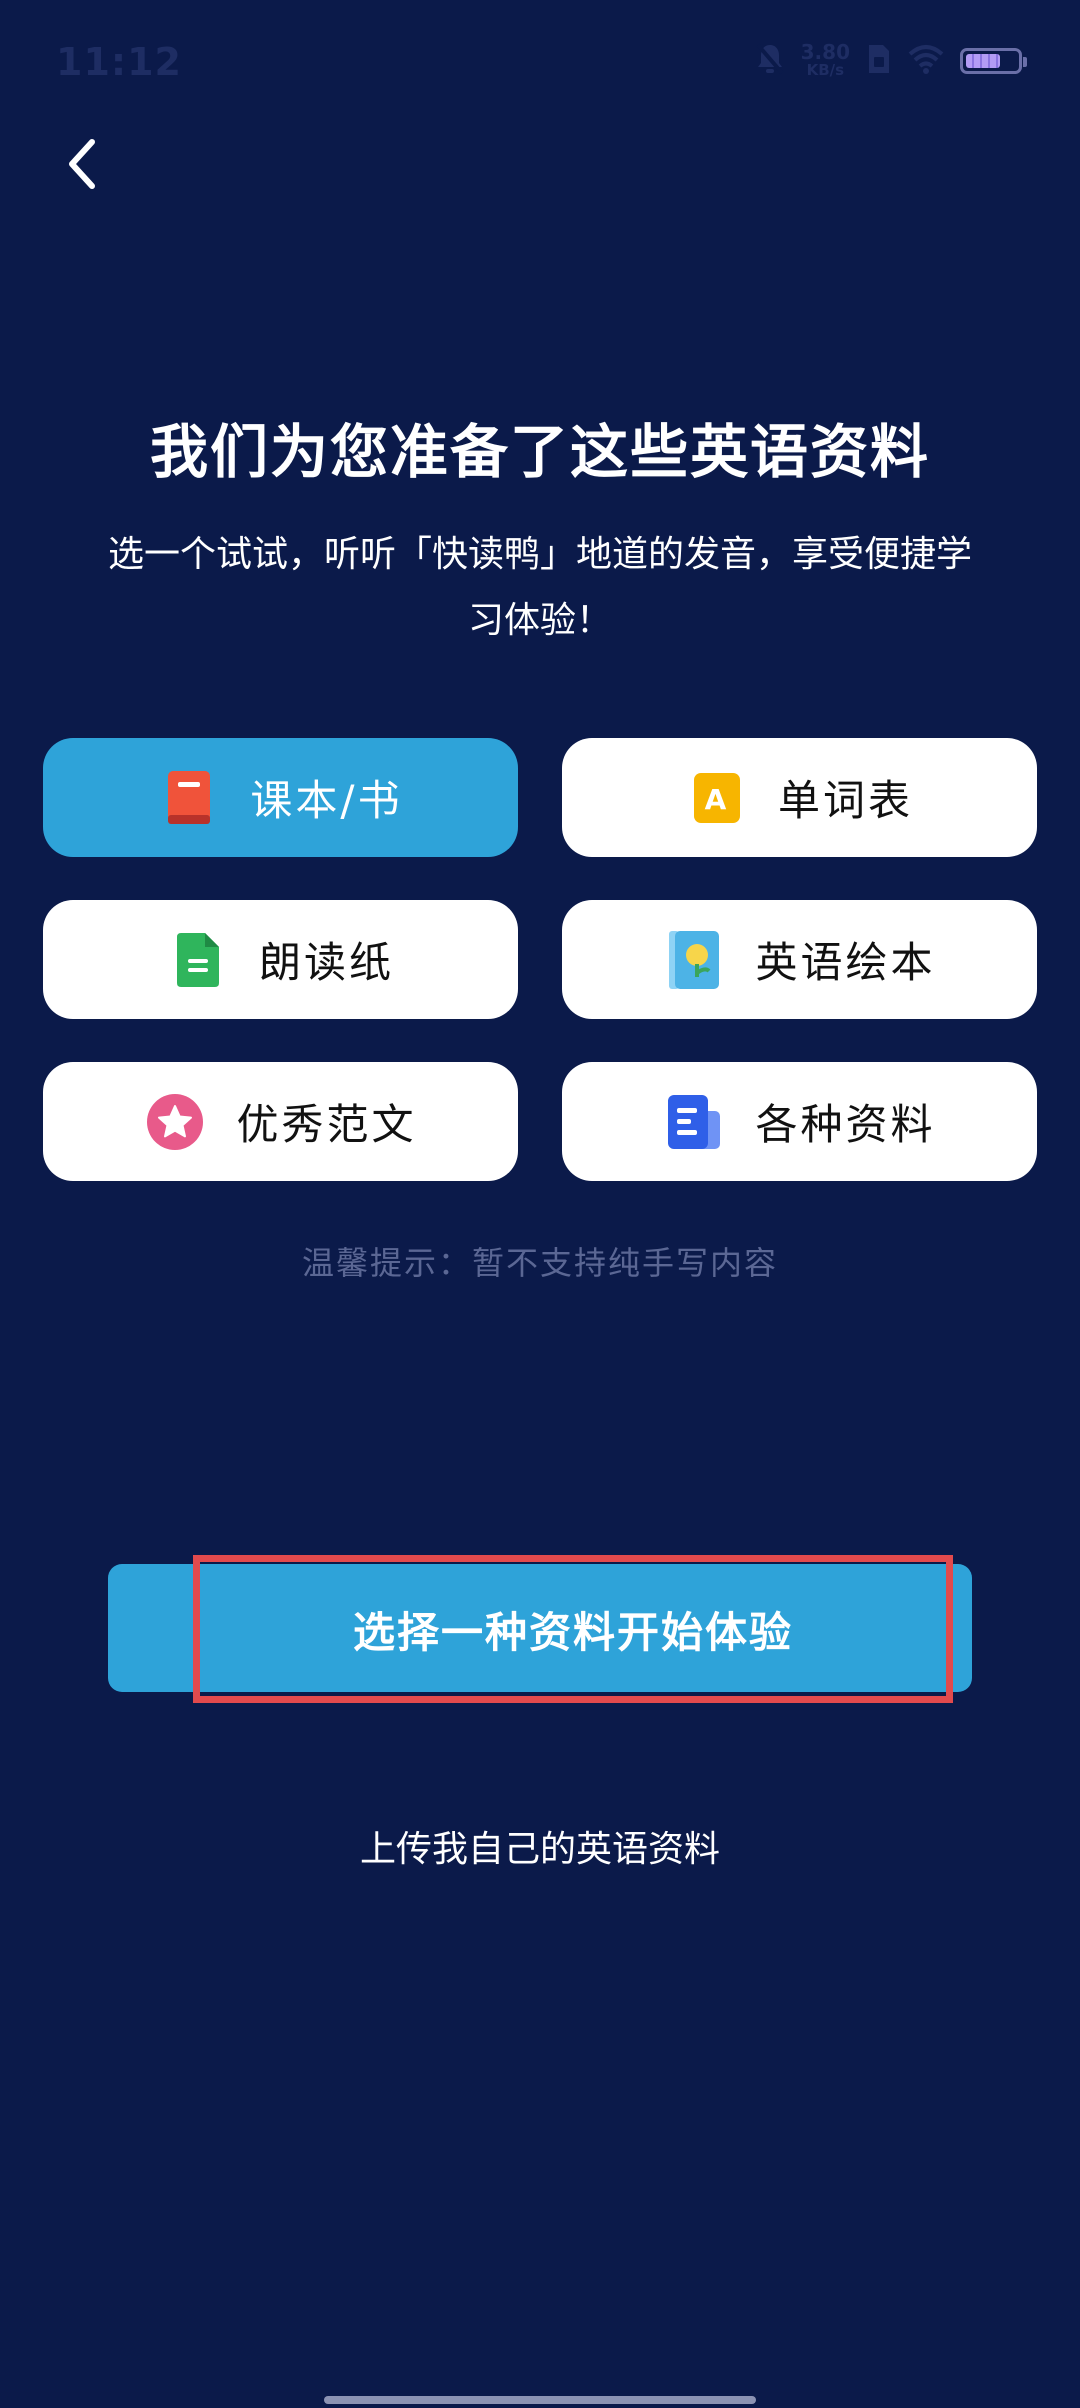 The width and height of the screenshot is (1080, 2408). I want to click on document-icon, so click(198, 960).